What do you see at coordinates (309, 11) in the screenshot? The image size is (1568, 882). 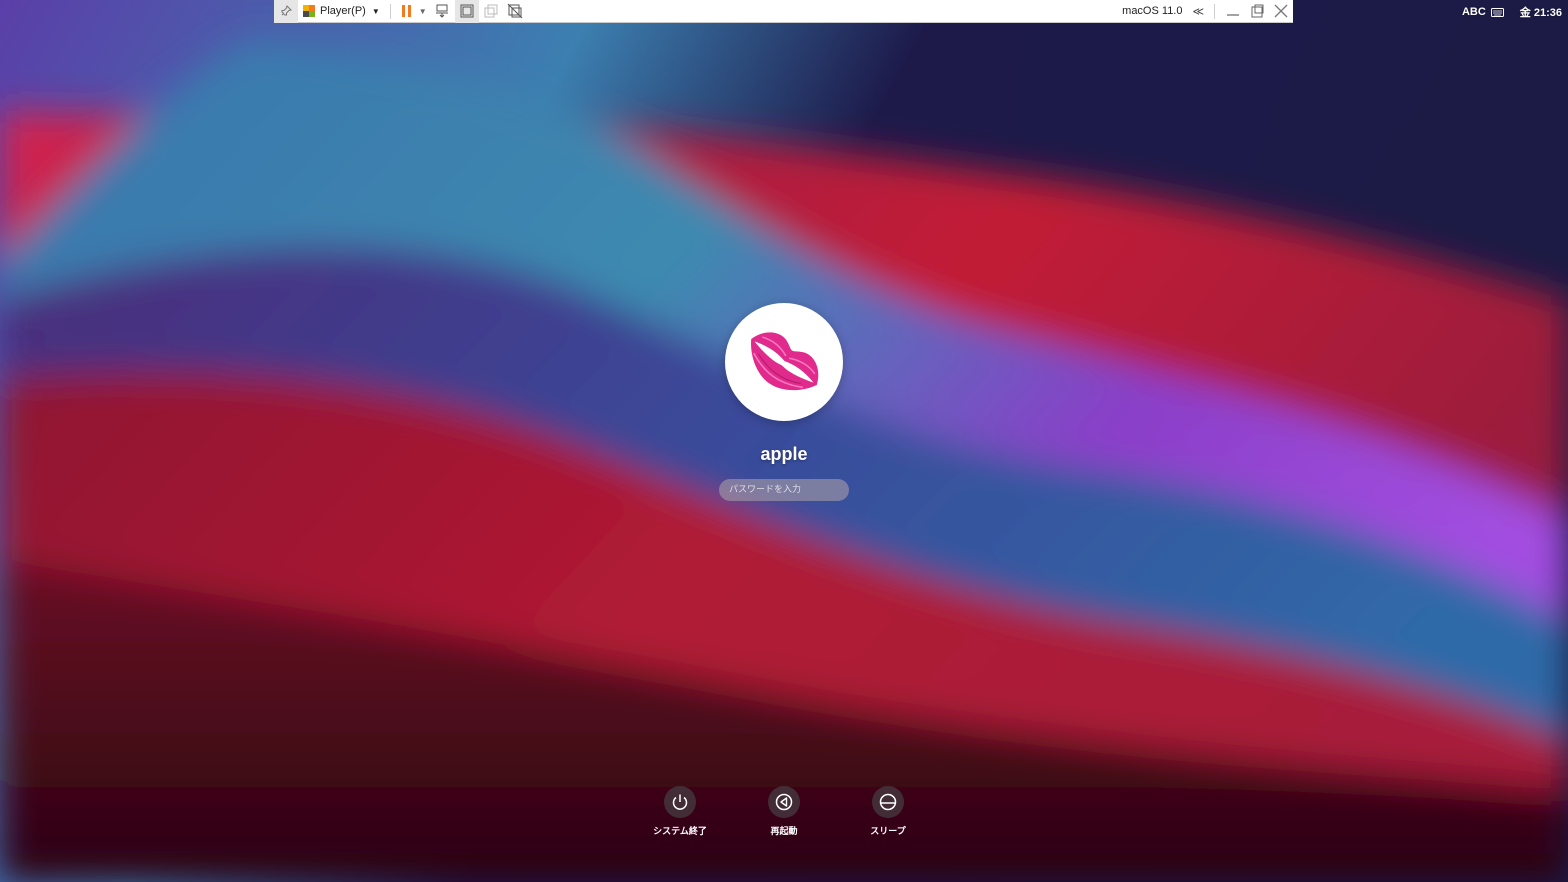 I see `player-icon` at bounding box center [309, 11].